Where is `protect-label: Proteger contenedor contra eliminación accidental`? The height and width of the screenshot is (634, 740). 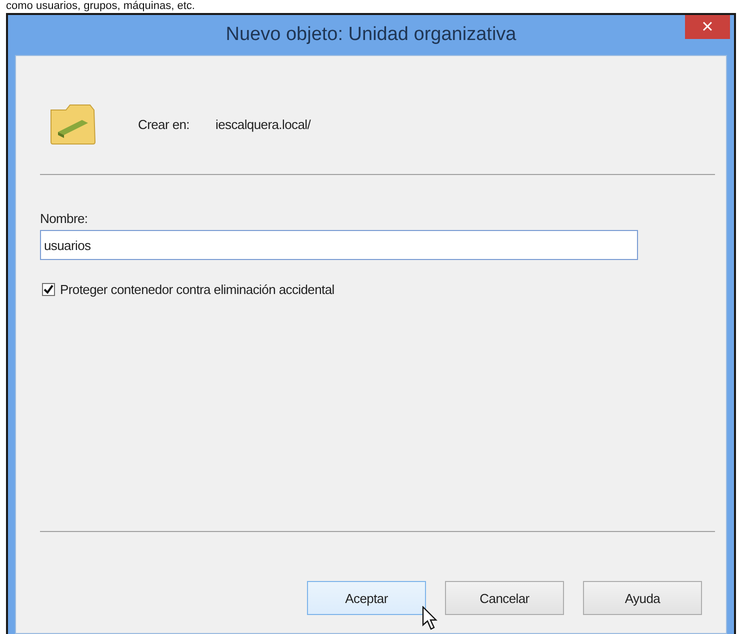
protect-label: Proteger contenedor contra eliminación accidental is located at coordinates (197, 289).